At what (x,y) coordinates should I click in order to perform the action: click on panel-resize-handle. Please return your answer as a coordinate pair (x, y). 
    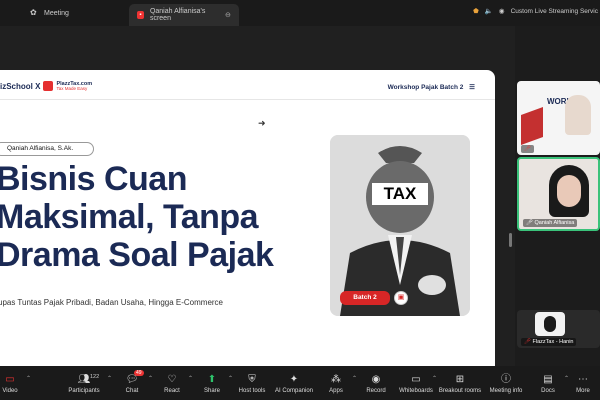
    Looking at the image, I should click on (510, 240).